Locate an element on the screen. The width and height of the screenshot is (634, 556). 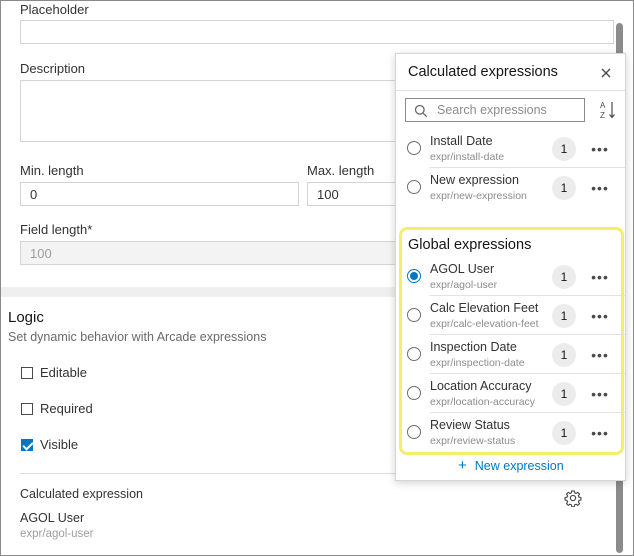
expression-row-new-expression: New expression expr/new-expression 1 ••• is located at coordinates (510, 187).